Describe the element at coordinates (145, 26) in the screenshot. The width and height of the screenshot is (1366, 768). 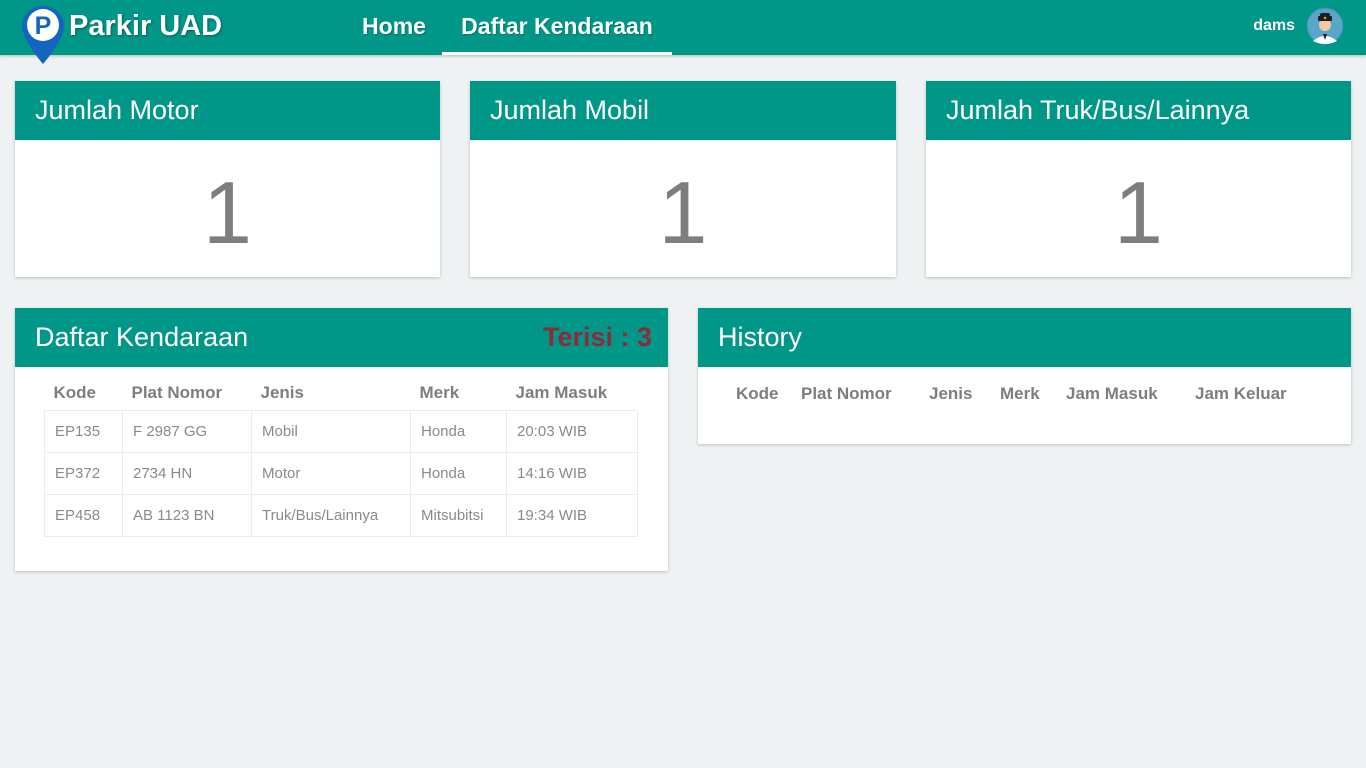
I see `brand-title: Parkir UAD` at that location.